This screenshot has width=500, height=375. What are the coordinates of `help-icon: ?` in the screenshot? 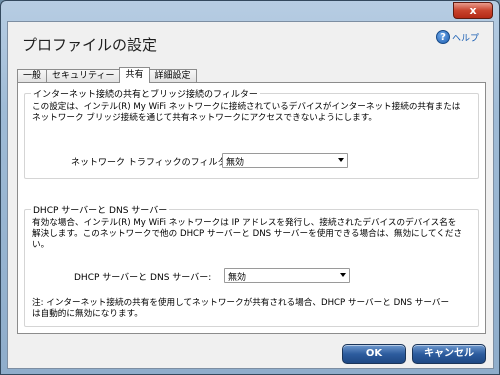 It's located at (442, 37).